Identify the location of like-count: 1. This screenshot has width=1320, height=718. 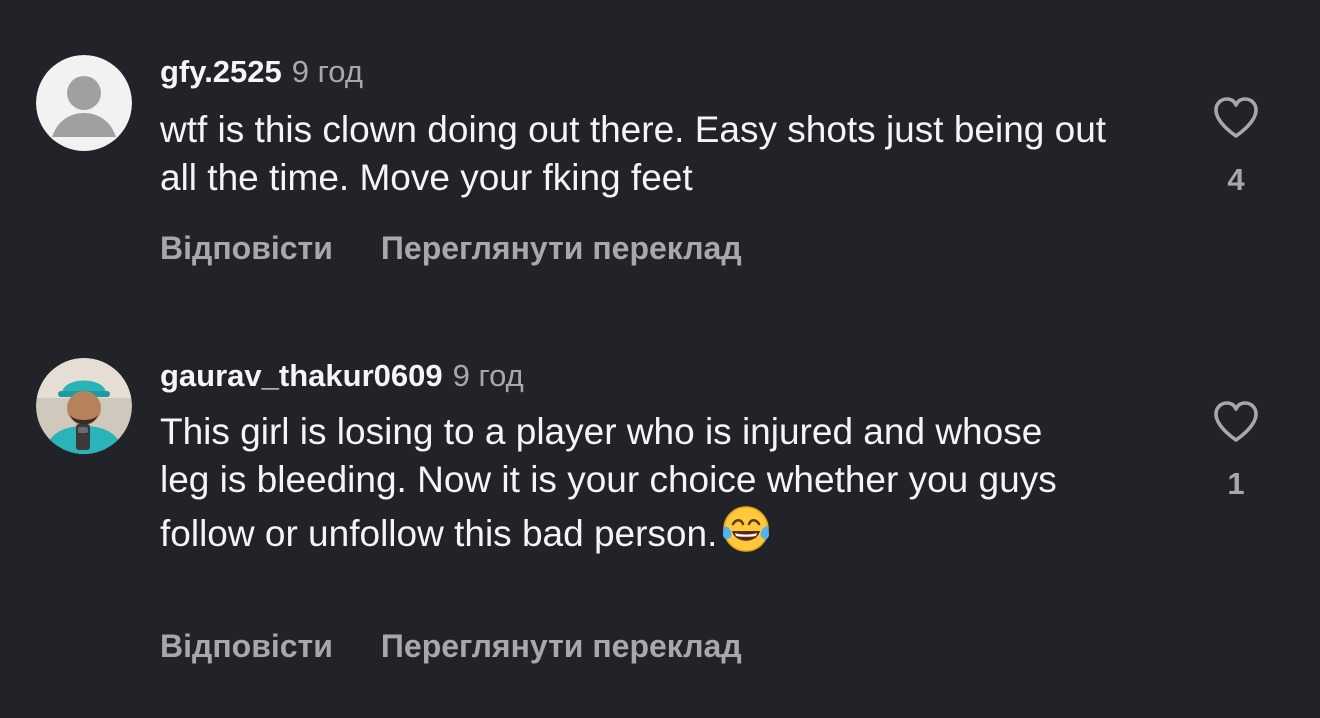
(1236, 483).